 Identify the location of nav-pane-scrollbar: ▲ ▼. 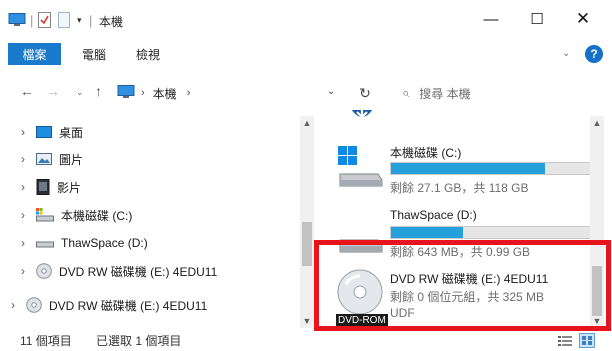
(307, 222).